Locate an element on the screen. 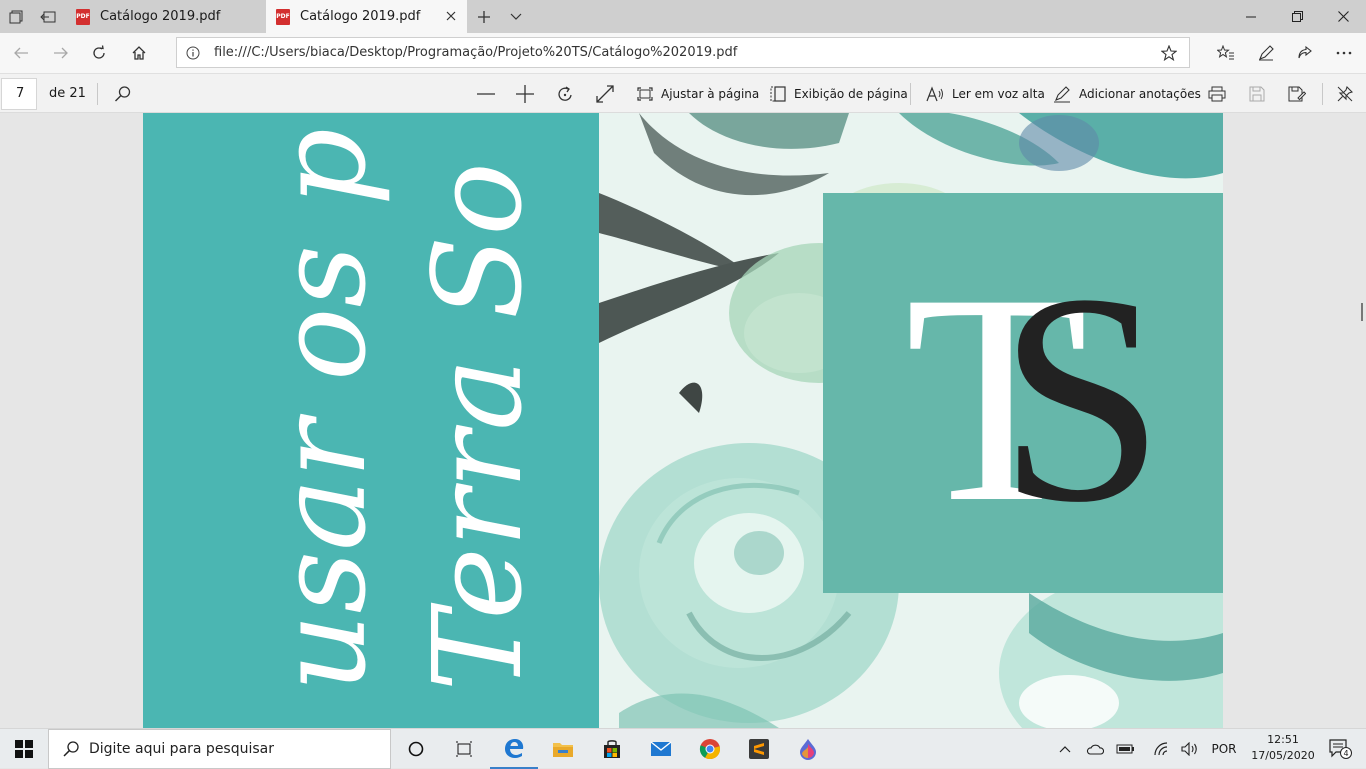 The height and width of the screenshot is (769, 1366). start-button is located at coordinates (24, 749).